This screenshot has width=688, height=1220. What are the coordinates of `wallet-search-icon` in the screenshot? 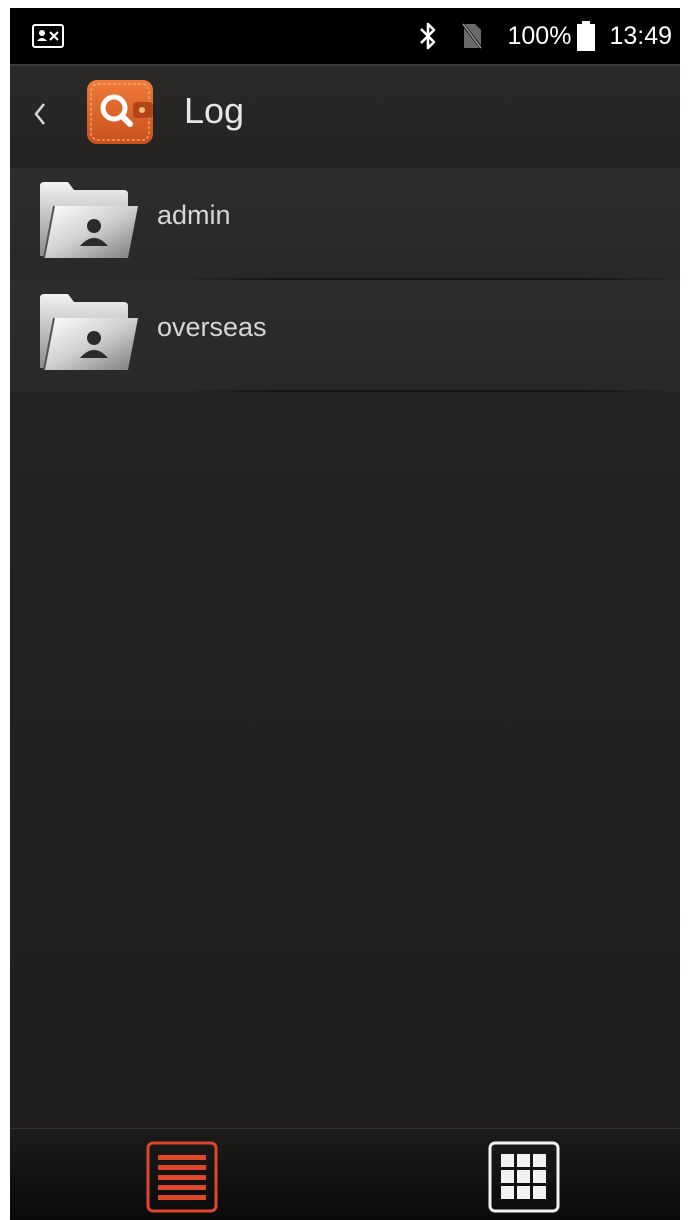 It's located at (120, 111).